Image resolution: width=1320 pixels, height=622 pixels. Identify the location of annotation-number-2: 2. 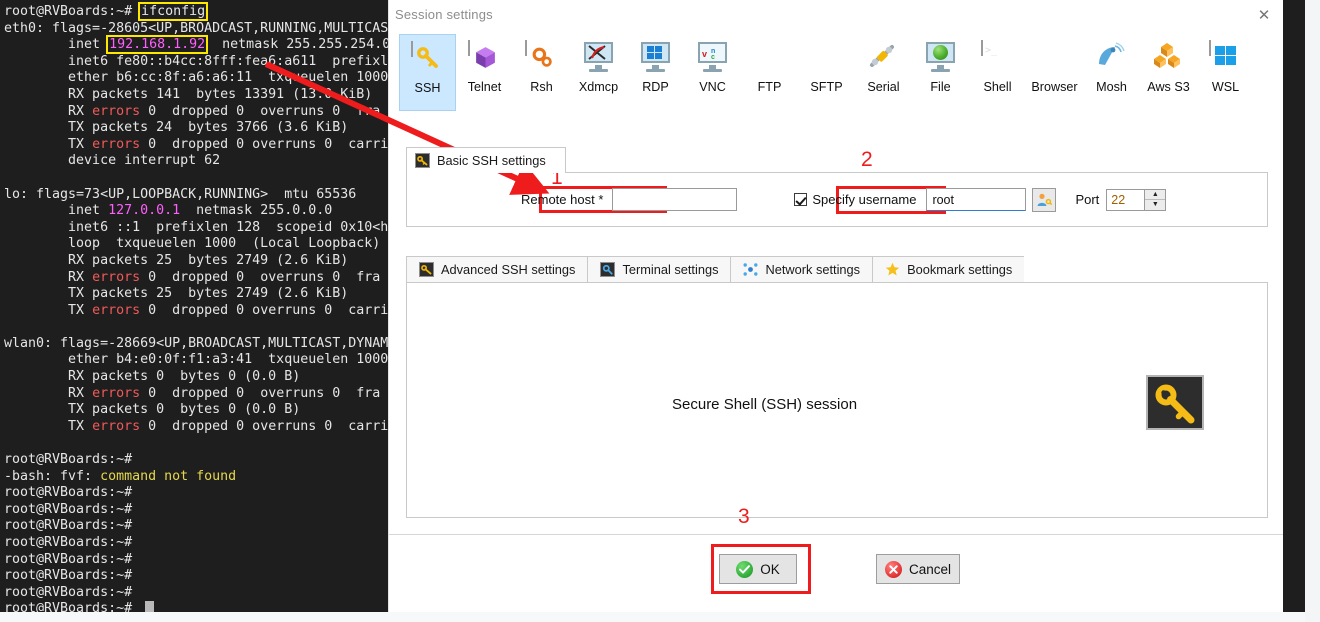
(867, 159).